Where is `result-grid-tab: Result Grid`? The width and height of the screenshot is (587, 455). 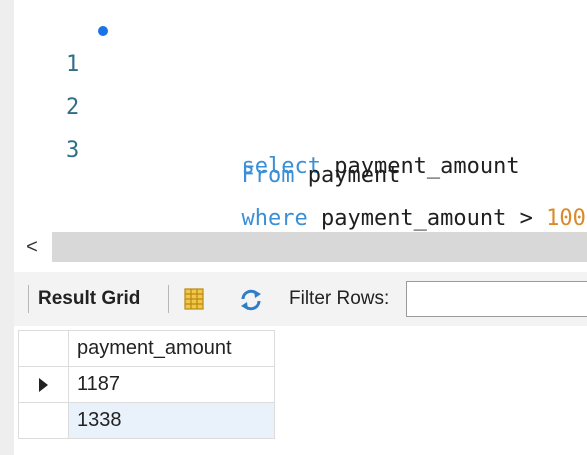 result-grid-tab: Result Grid is located at coordinates (89, 299).